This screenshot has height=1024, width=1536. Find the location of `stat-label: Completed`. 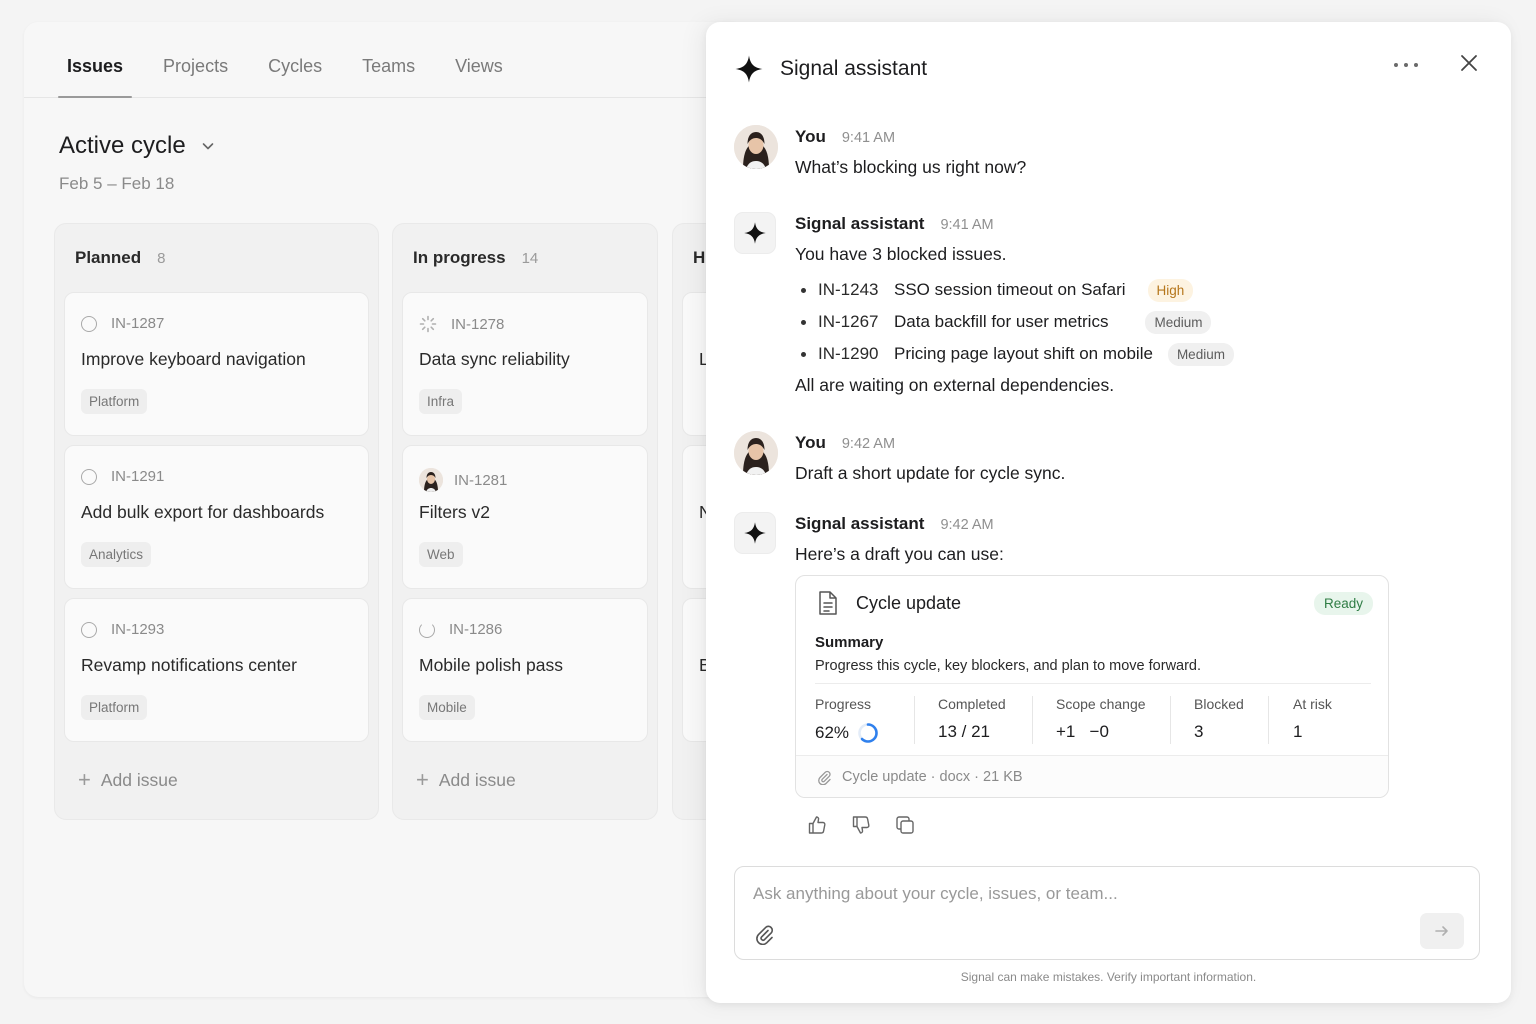

stat-label: Completed is located at coordinates (972, 704).